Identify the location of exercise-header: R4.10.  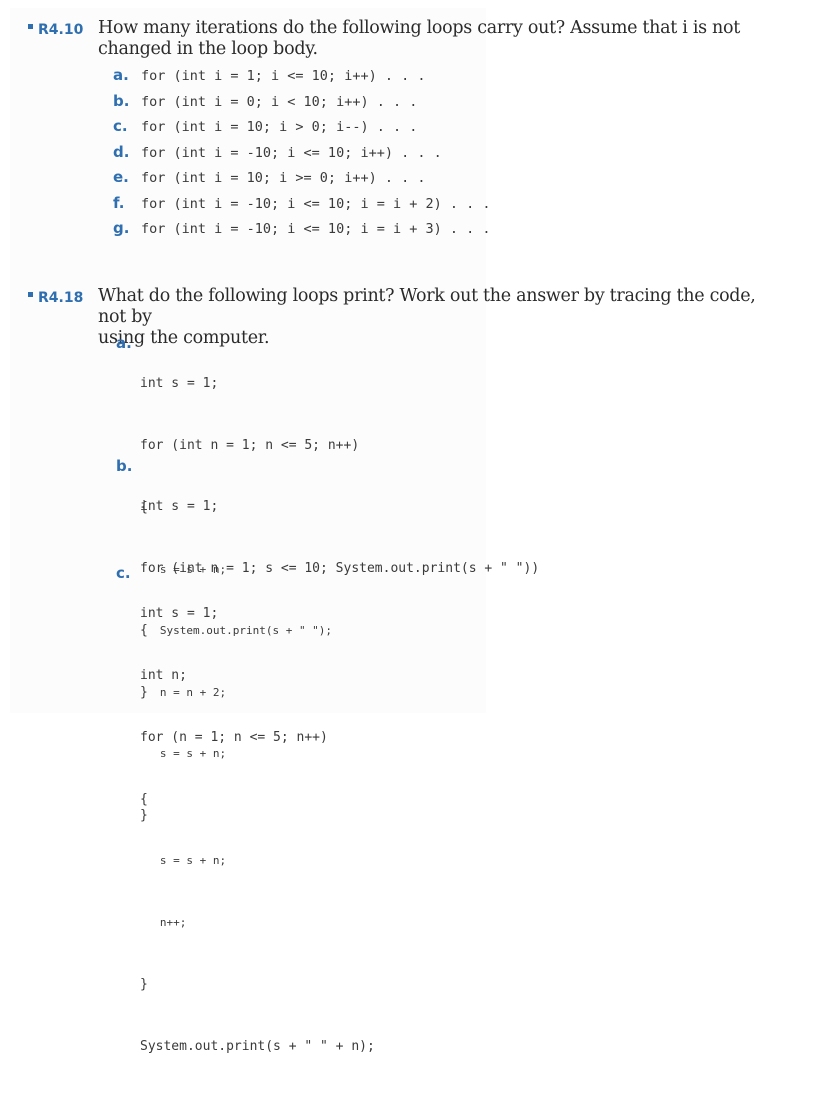
(63, 30).